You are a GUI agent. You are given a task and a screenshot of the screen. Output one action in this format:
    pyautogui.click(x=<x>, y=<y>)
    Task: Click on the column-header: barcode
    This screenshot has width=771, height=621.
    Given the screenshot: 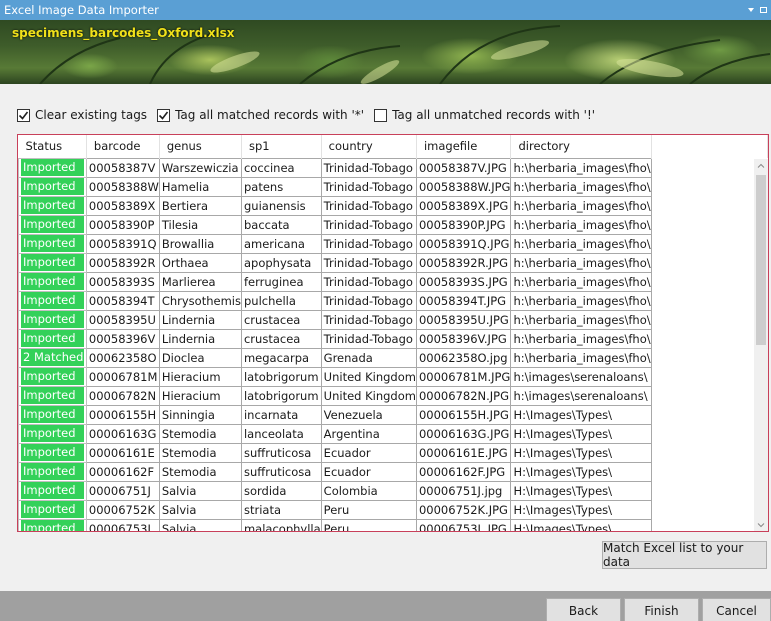 What is the action you would take?
    pyautogui.click(x=123, y=146)
    